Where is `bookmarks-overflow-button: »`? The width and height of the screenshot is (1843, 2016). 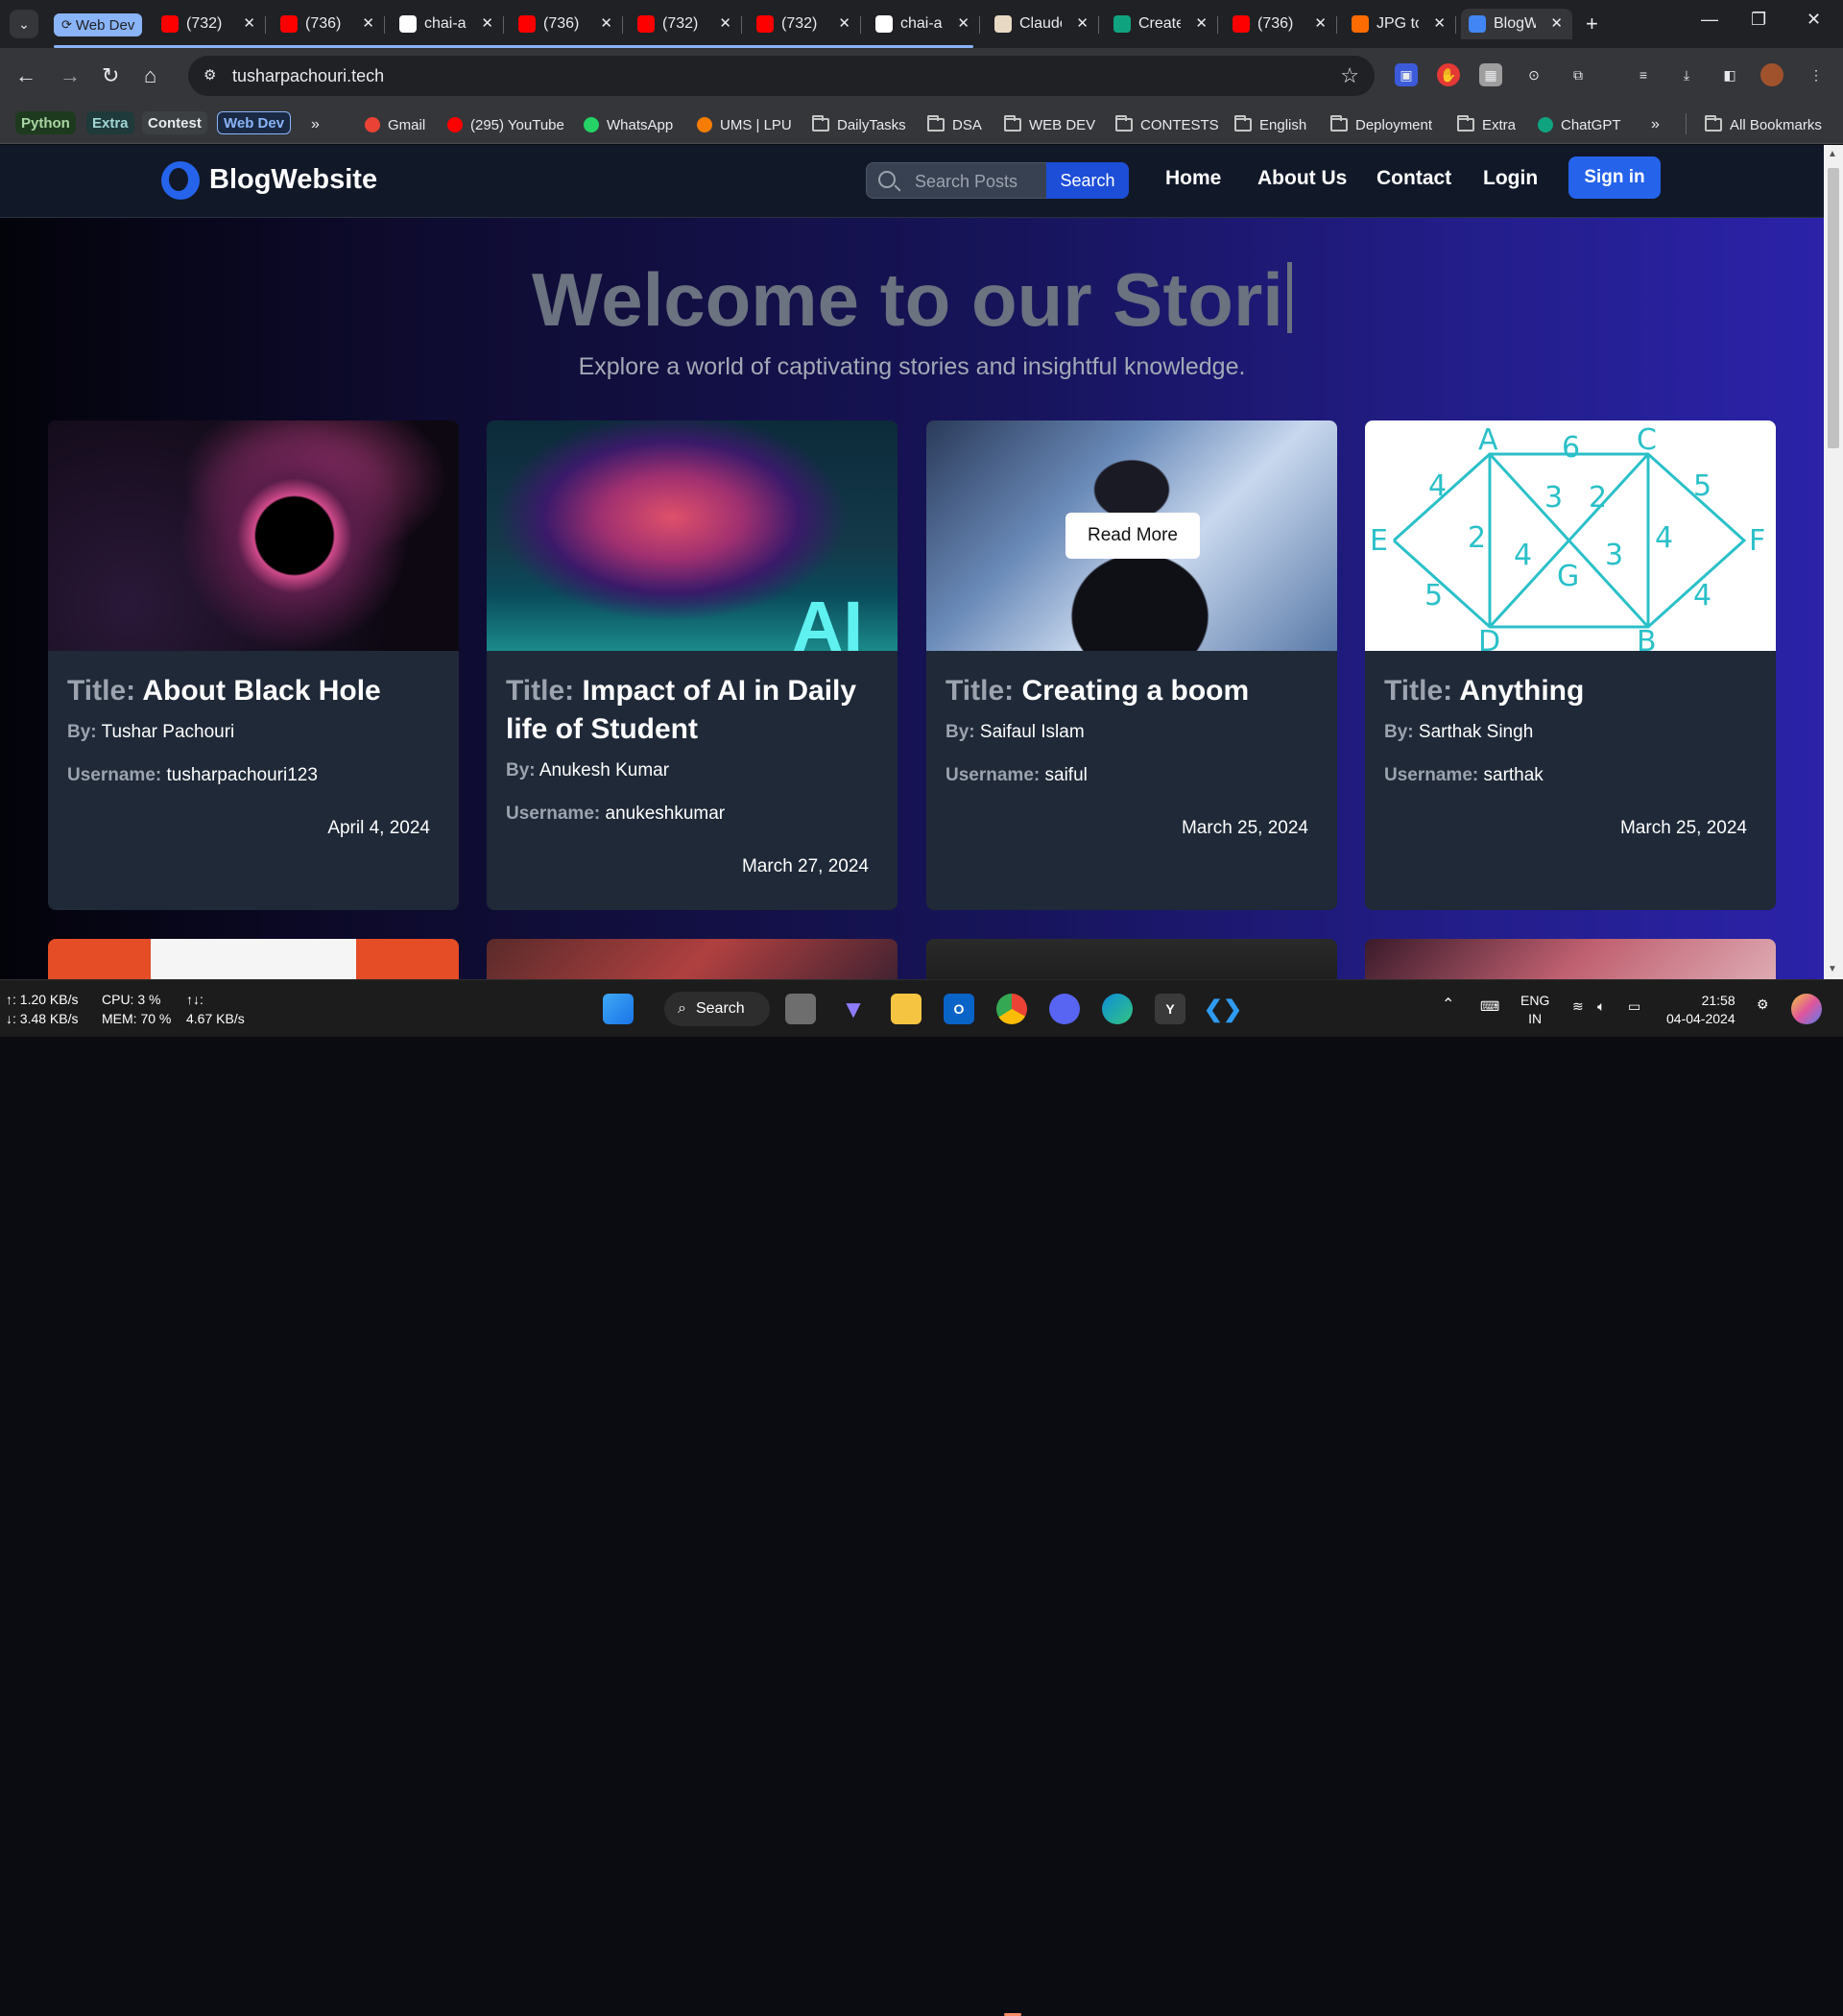 bookmarks-overflow-button: » is located at coordinates (1655, 124).